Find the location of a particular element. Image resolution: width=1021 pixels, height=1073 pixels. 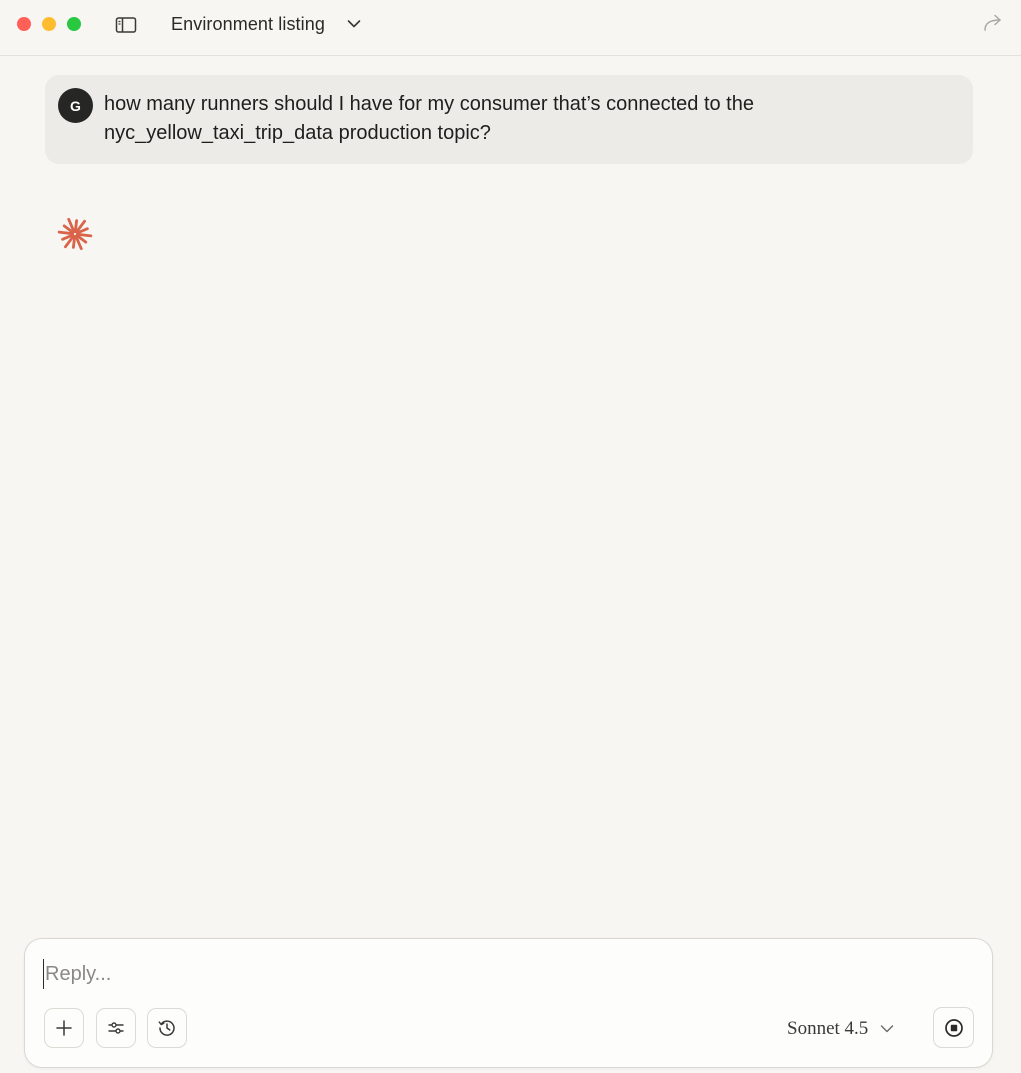

minimize-window-button is located at coordinates (49, 24).